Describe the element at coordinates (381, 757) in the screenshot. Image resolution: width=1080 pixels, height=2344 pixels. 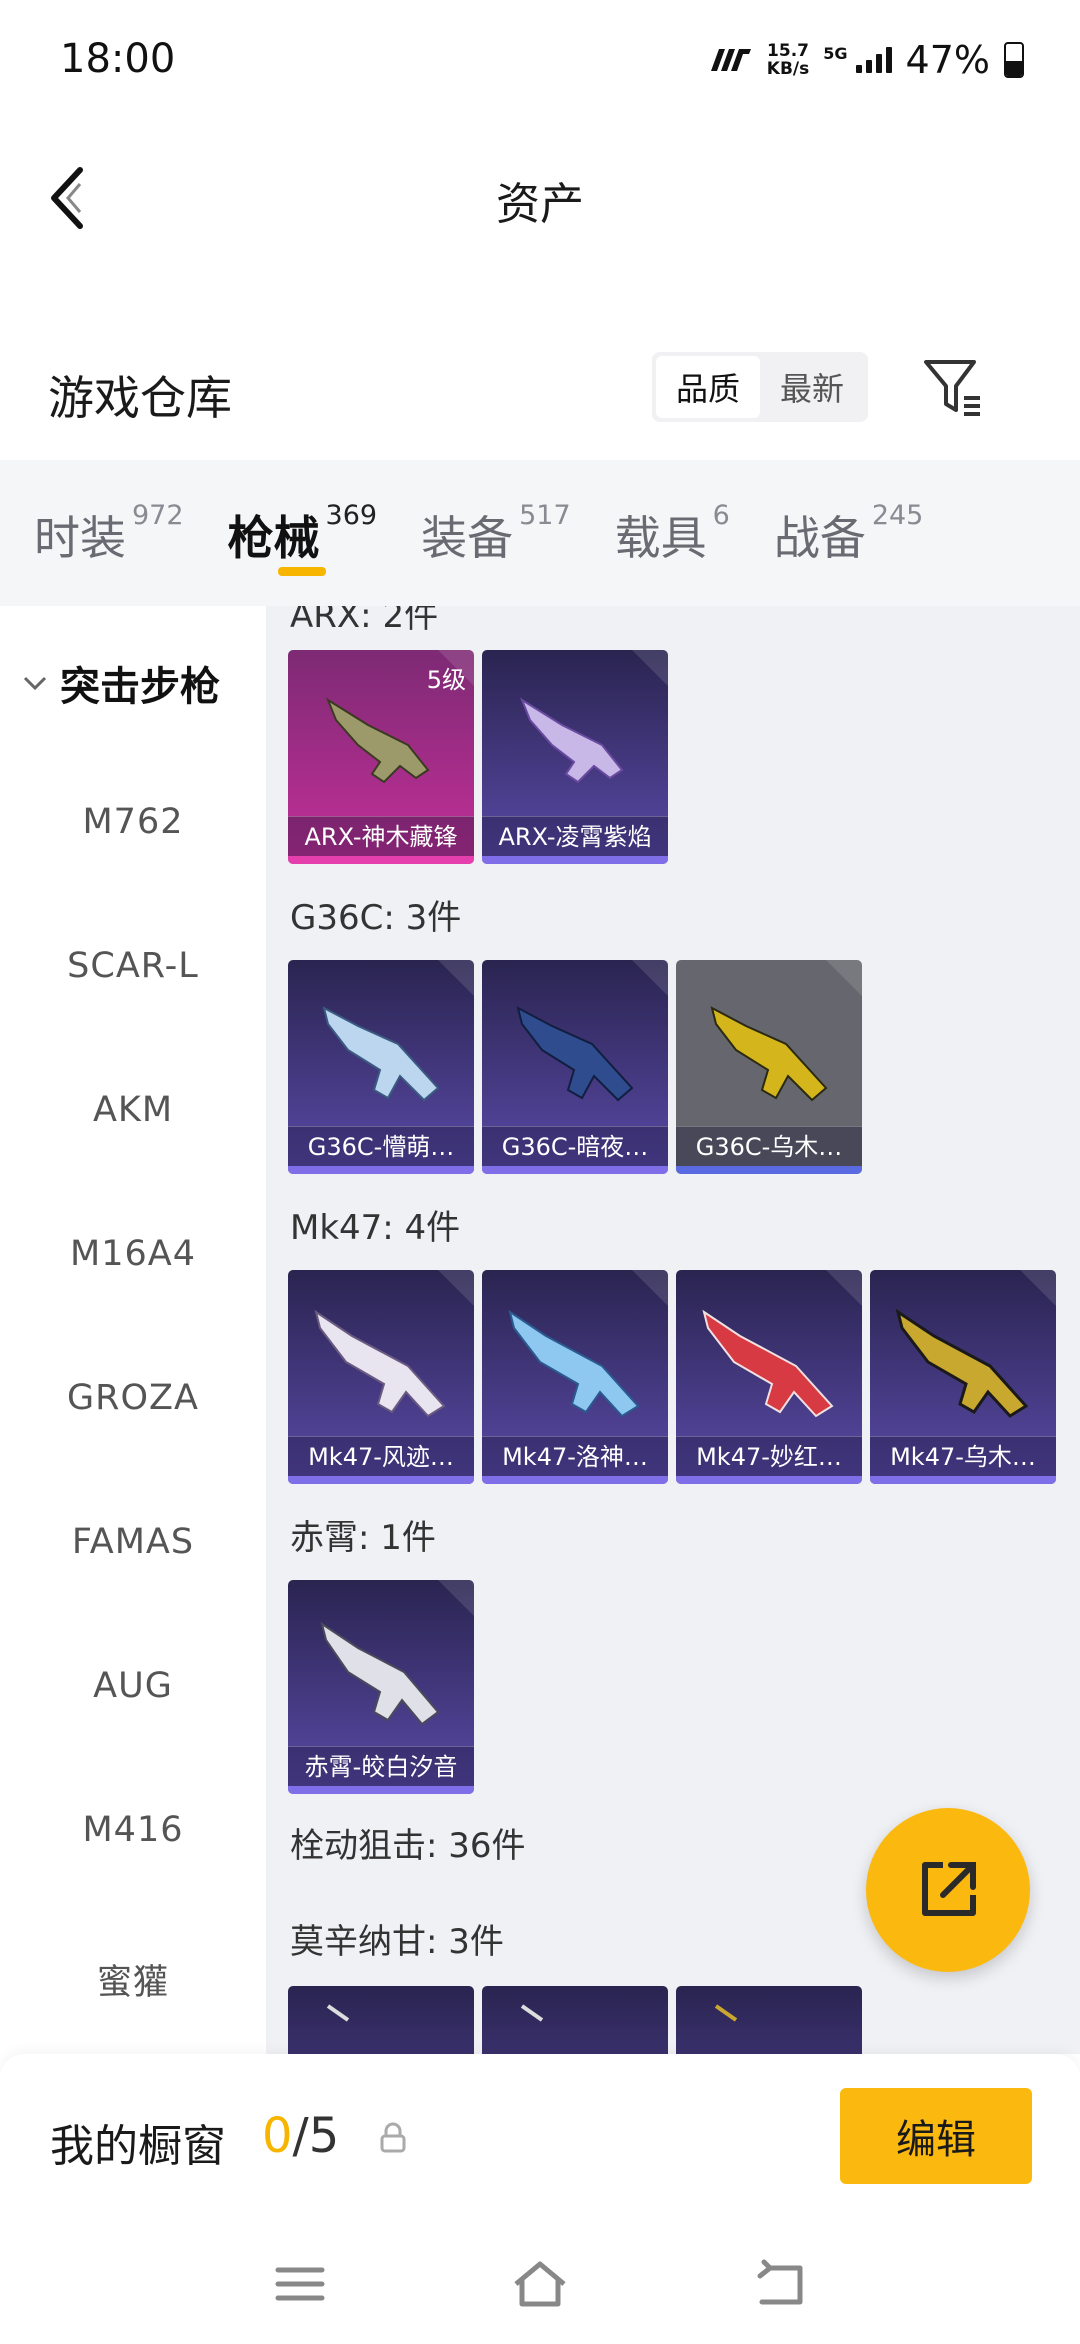
I see `skin-card: 5级 ARX-神木藏锋` at that location.